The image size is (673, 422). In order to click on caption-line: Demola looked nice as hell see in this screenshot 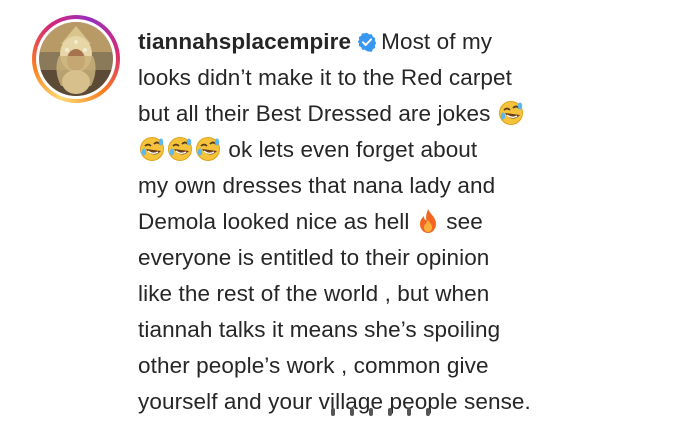, I will do `click(398, 222)`.